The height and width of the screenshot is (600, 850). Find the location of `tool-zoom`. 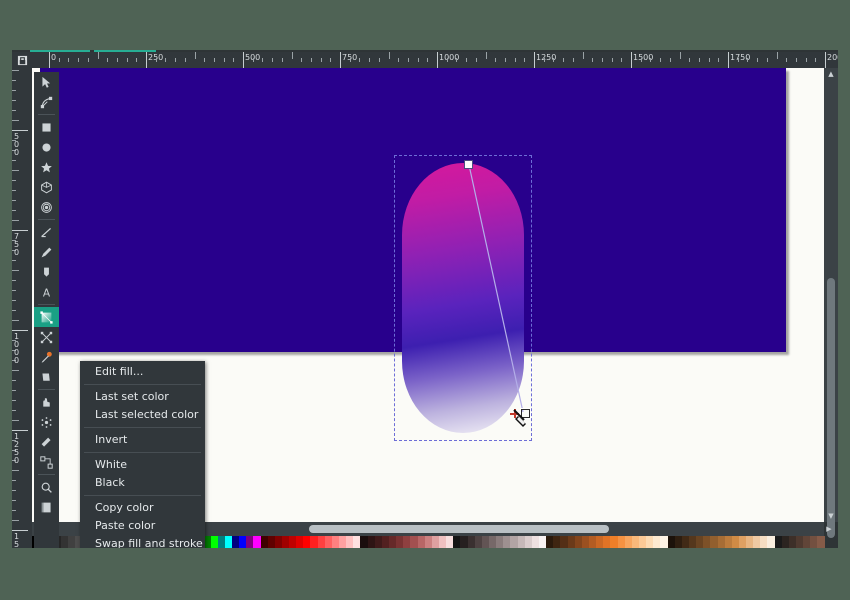

tool-zoom is located at coordinates (46, 487).